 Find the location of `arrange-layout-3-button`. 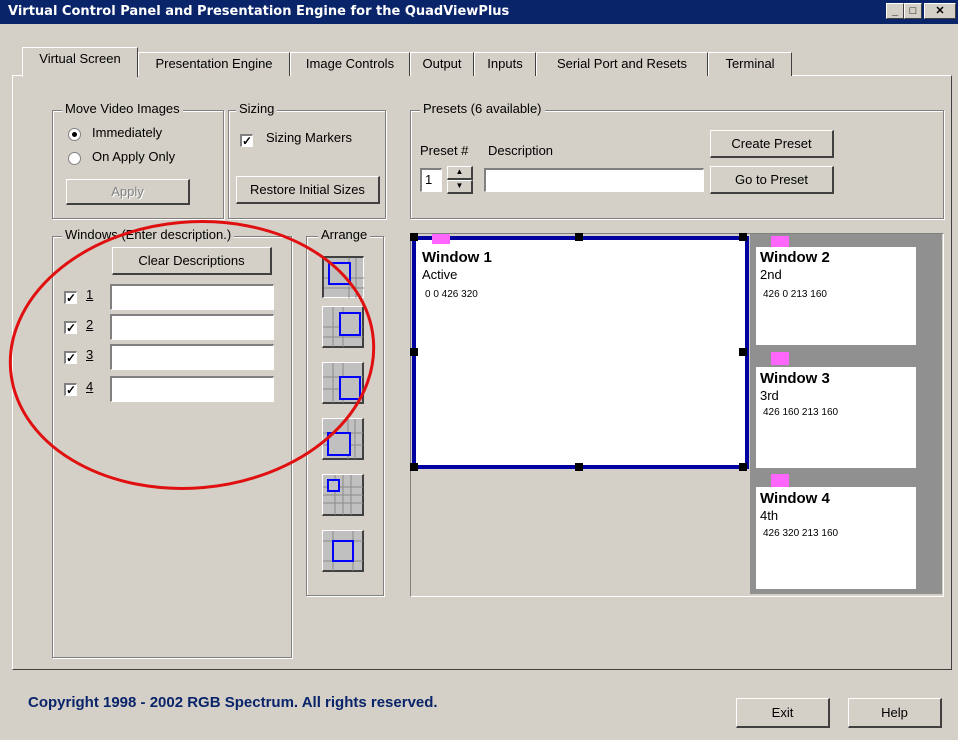

arrange-layout-3-button is located at coordinates (343, 383).